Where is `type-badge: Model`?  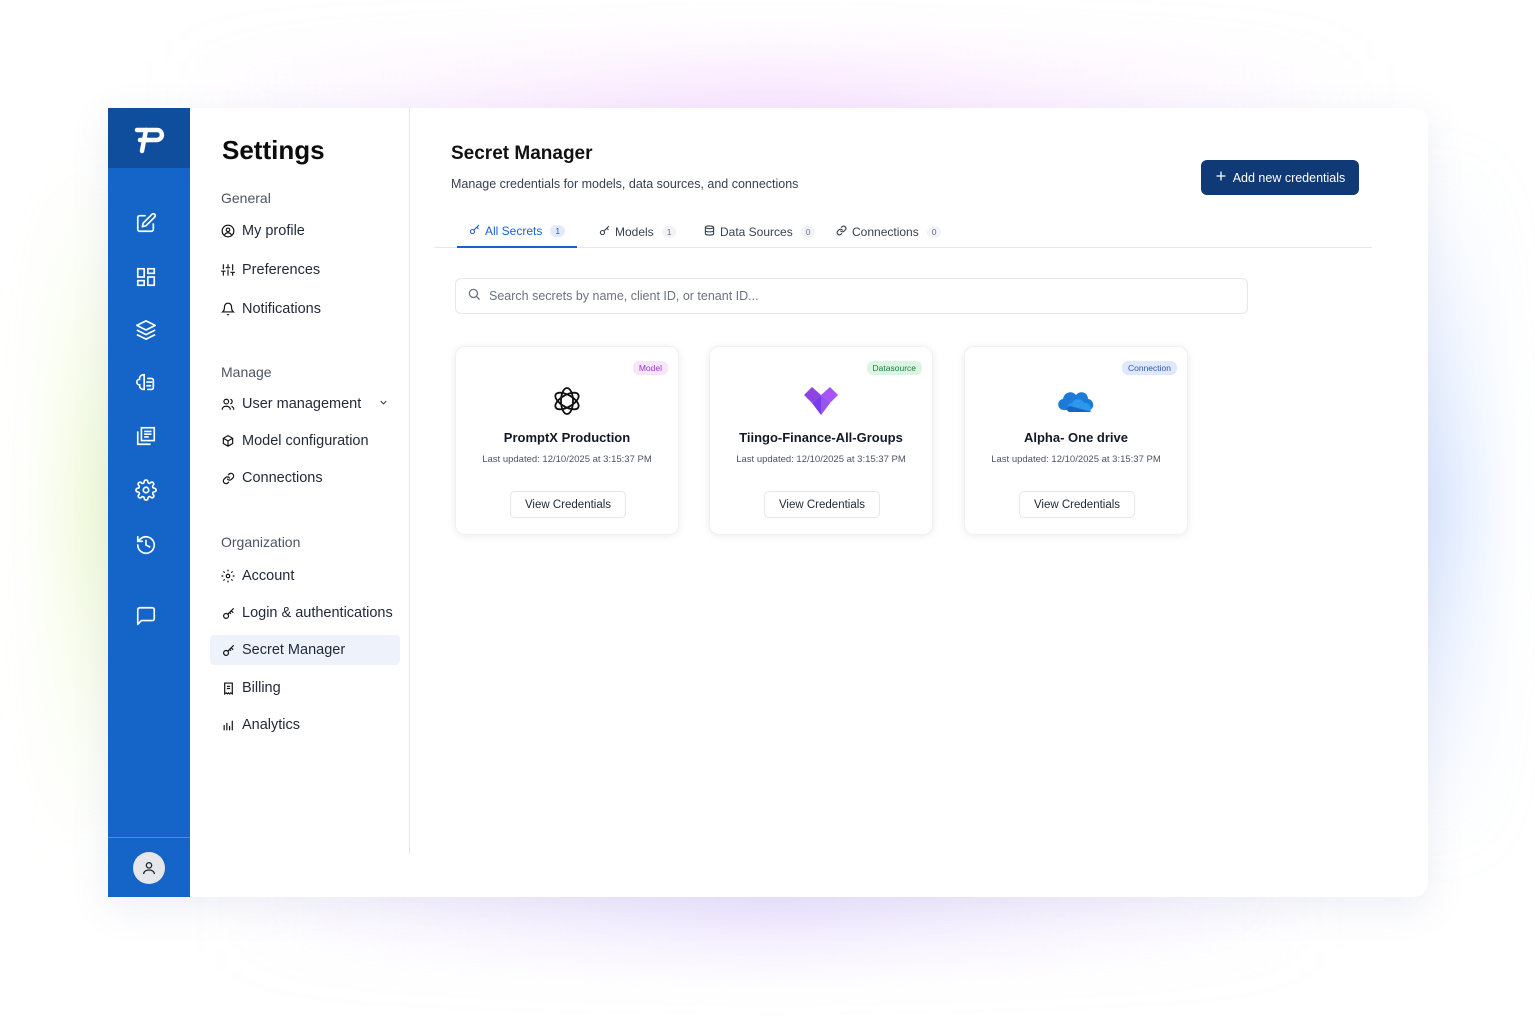
type-badge: Model is located at coordinates (650, 368).